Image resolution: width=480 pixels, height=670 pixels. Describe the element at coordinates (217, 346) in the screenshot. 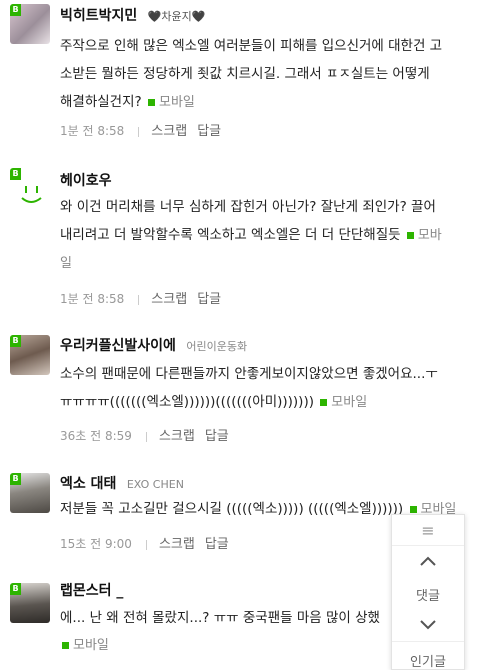

I see `comment-author-tag: 어린이운동화` at that location.